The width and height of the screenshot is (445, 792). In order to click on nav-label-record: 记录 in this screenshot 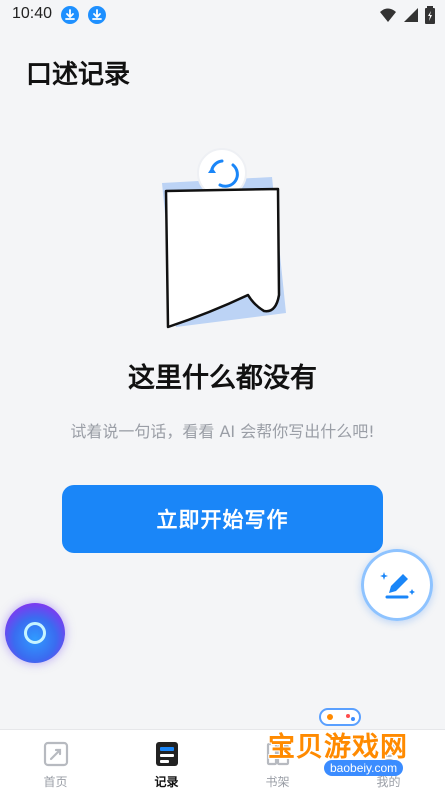, I will do `click(166, 782)`.